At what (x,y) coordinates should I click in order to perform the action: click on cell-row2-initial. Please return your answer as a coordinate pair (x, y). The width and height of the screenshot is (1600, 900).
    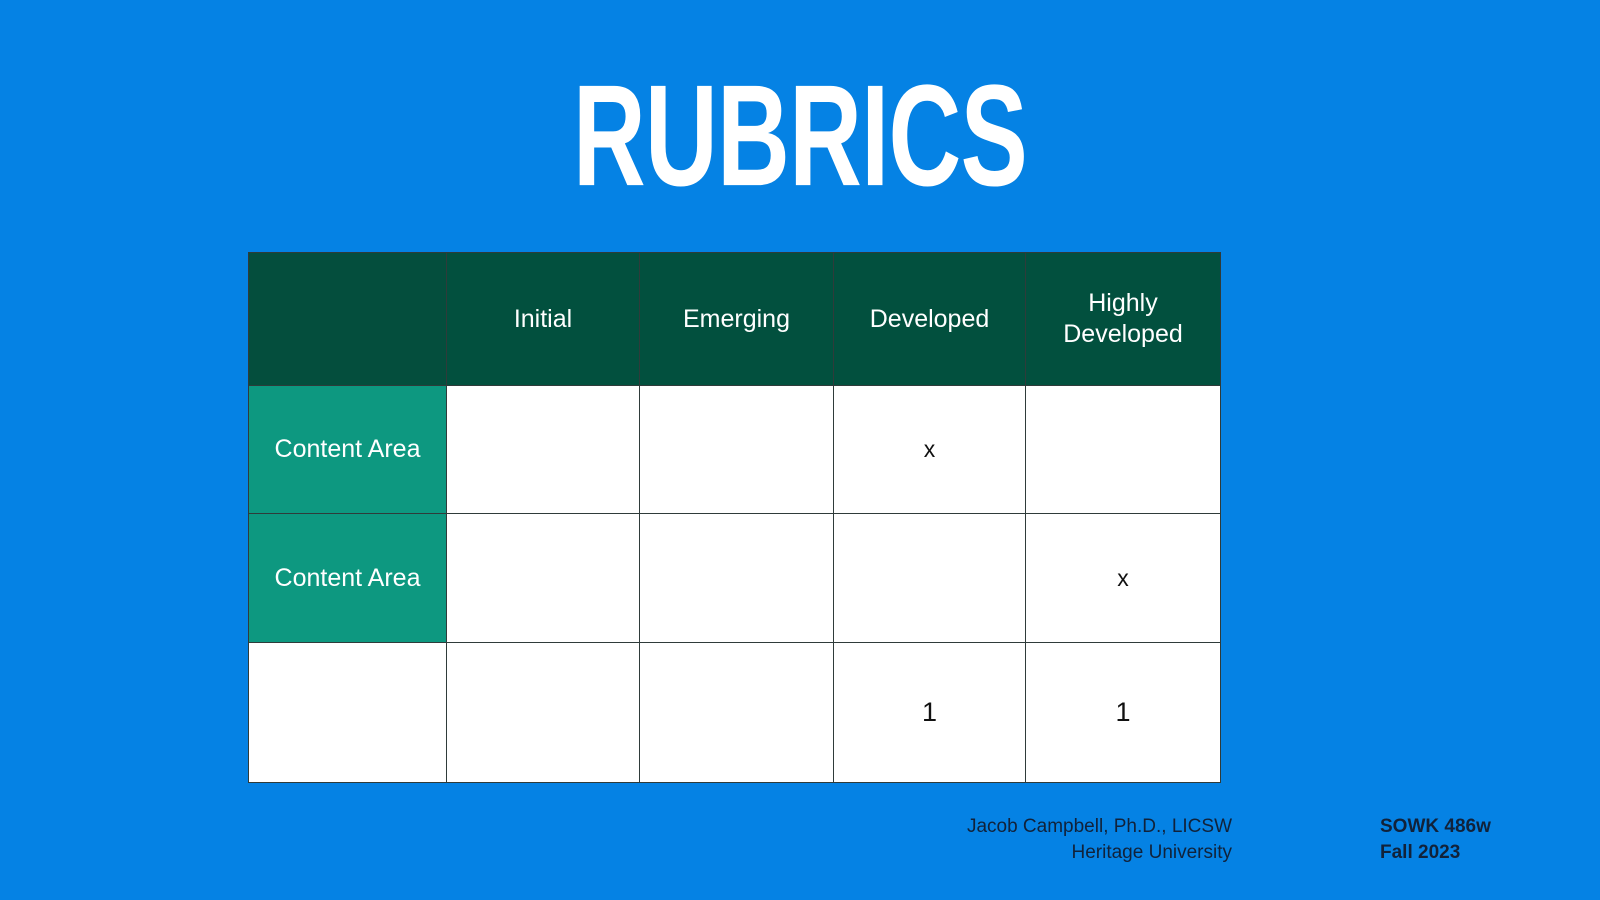
    Looking at the image, I should click on (543, 578).